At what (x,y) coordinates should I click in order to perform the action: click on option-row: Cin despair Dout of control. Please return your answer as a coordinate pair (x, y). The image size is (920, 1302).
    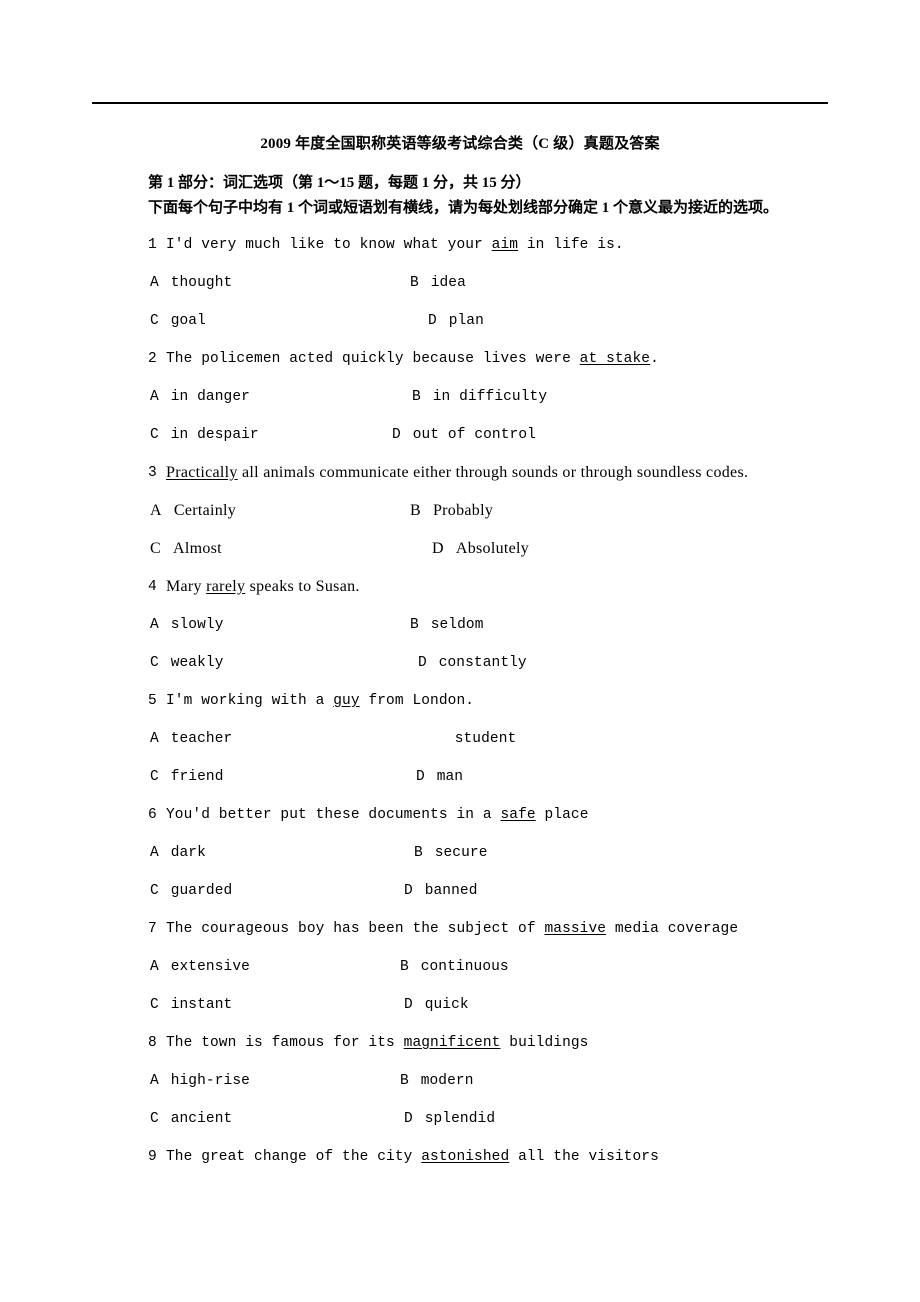
    Looking at the image, I should click on (460, 435).